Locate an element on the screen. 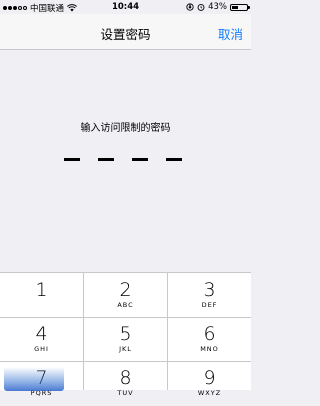  keypad-key-1: 1 is located at coordinates (41, 296).